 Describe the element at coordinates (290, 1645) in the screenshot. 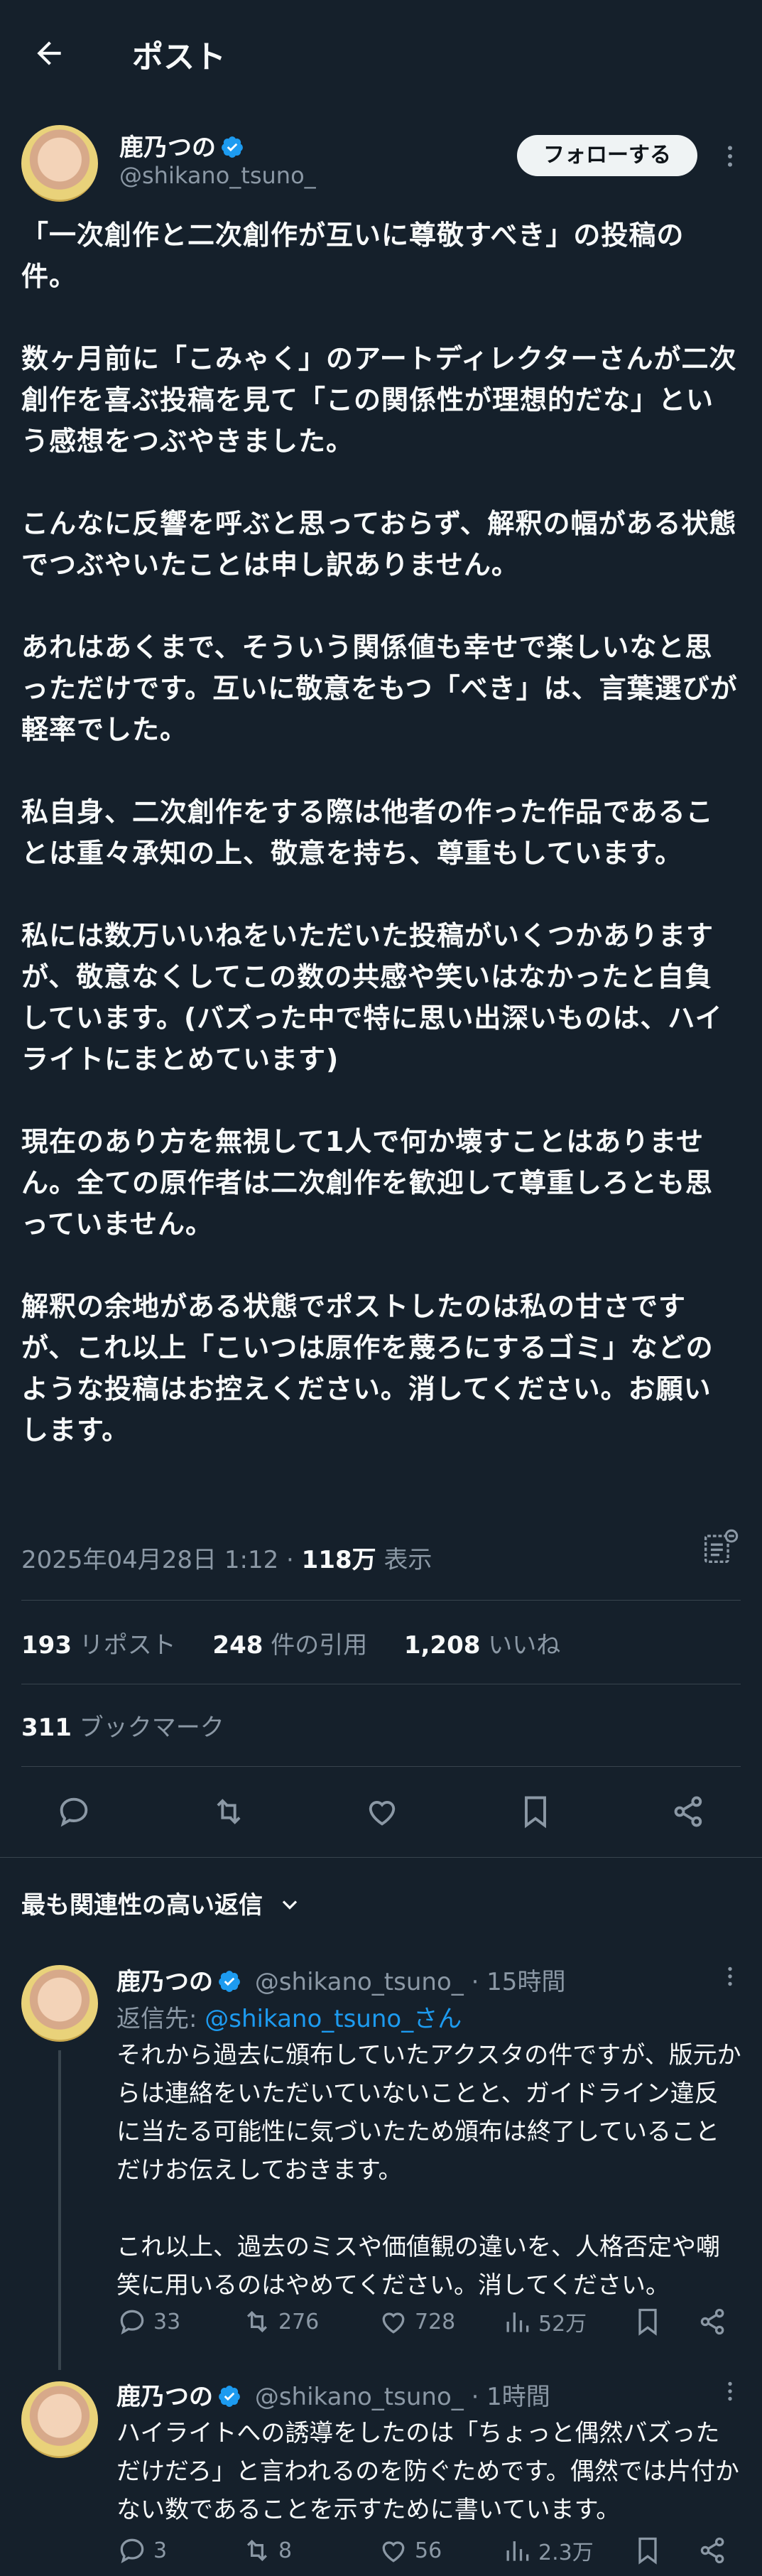

I see `quotes-stat: 248 件の引用` at that location.